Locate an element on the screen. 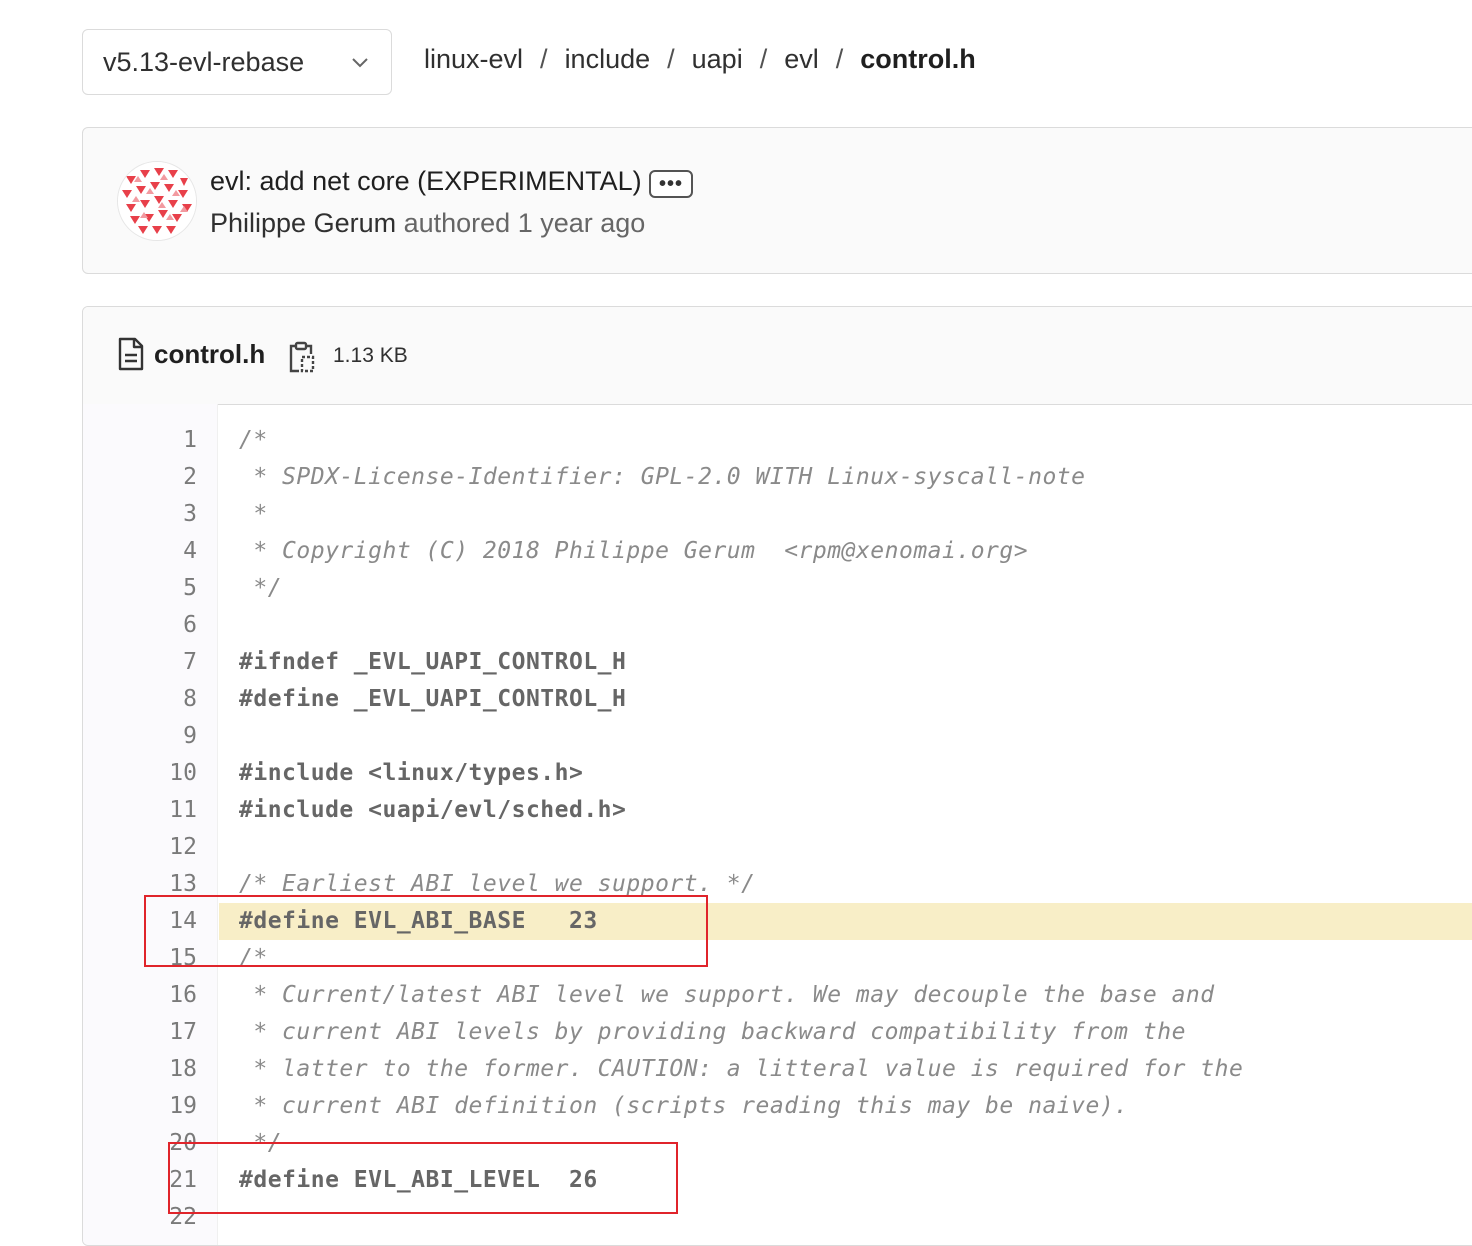 This screenshot has height=1246, width=1472. breadcrumb-current-file: control.h is located at coordinates (918, 59).